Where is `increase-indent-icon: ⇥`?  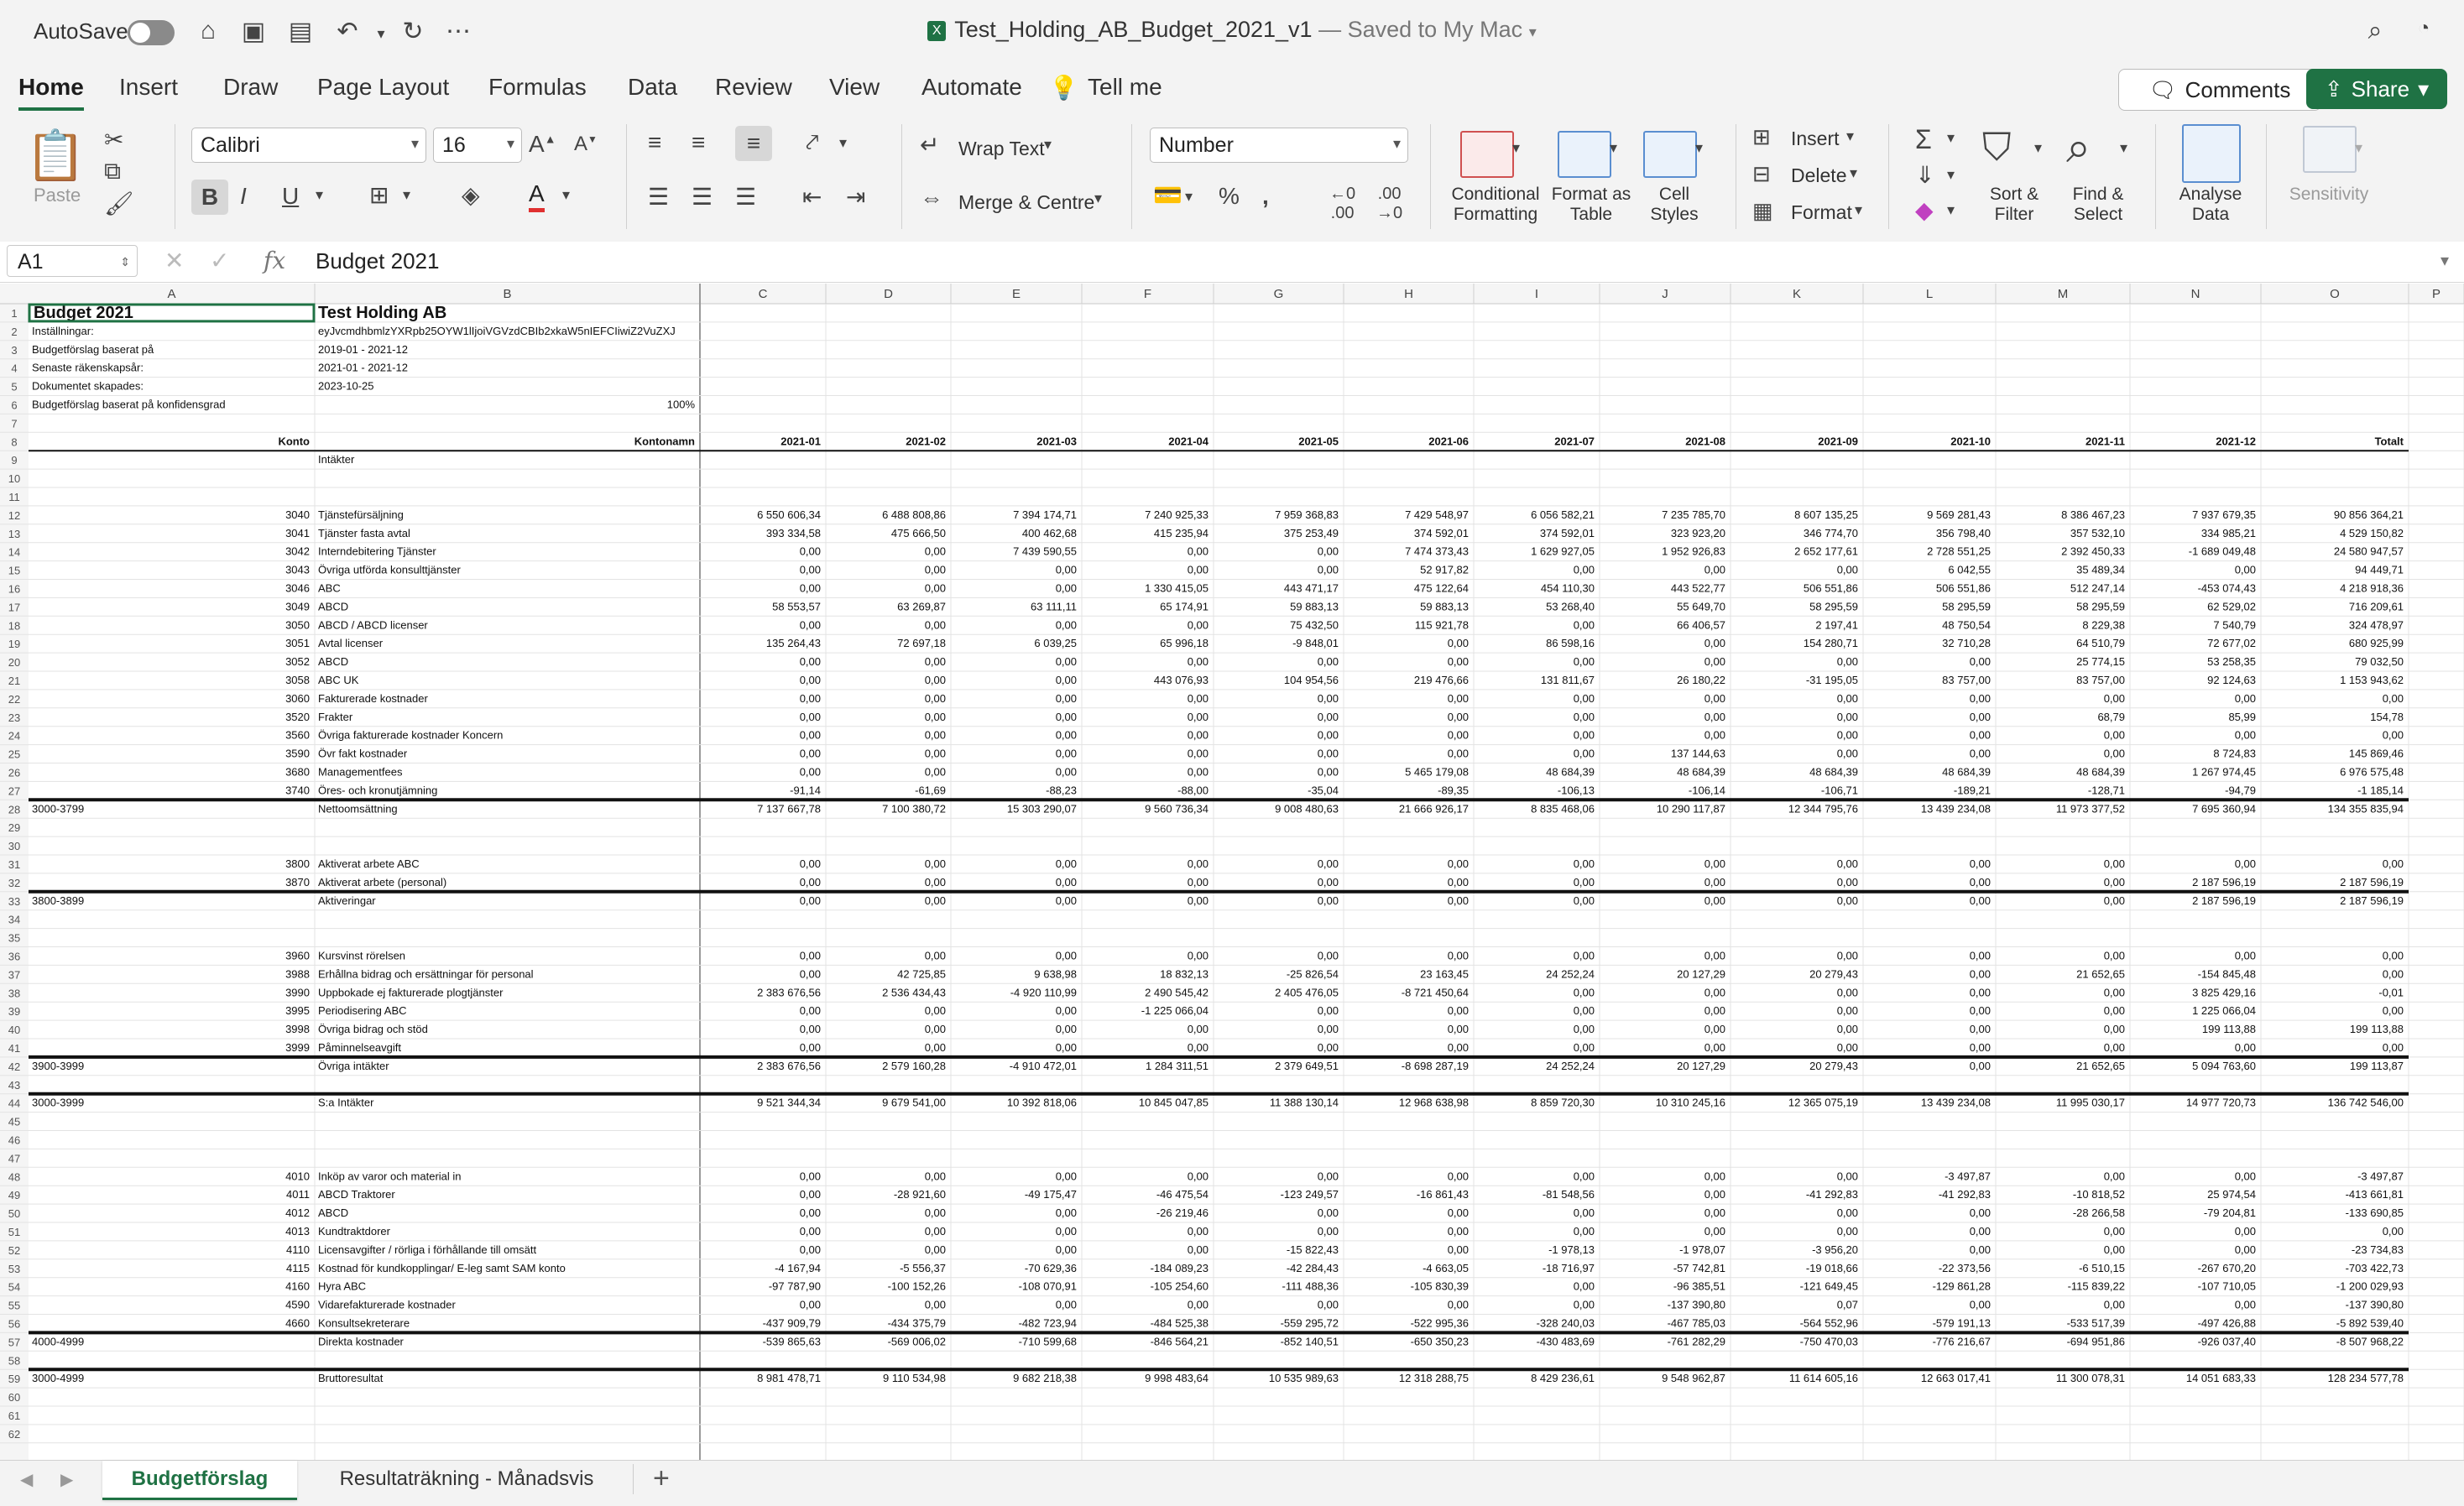 increase-indent-icon: ⇥ is located at coordinates (855, 197).